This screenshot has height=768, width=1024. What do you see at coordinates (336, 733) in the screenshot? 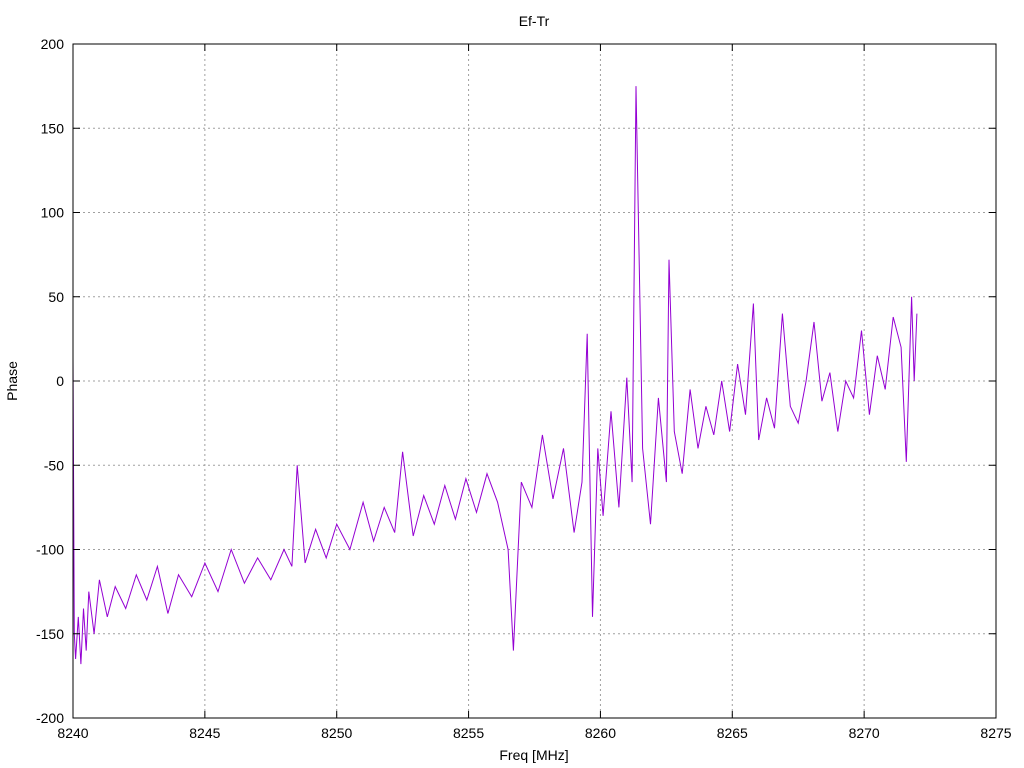
I see `x-tick-label: 8250` at bounding box center [336, 733].